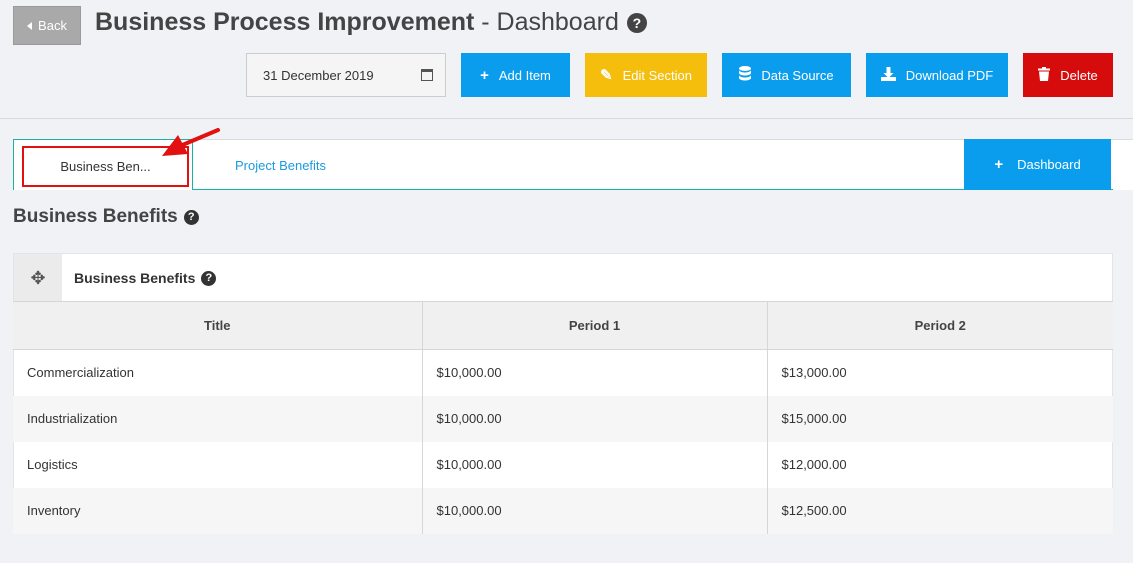 This screenshot has width=1133, height=563. I want to click on delete-button: Delete, so click(1068, 75).